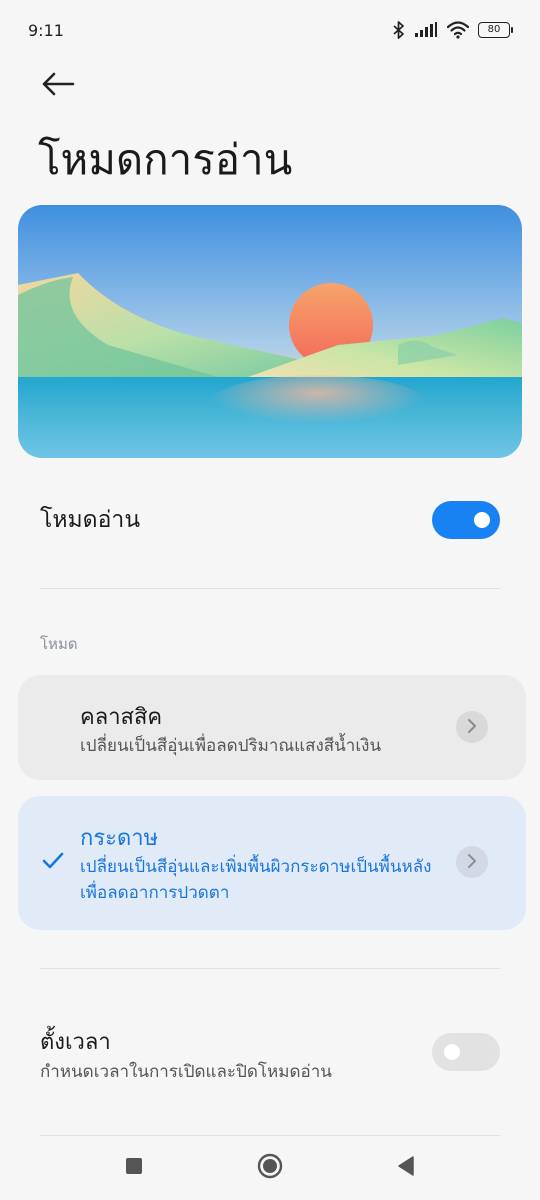 Image resolution: width=540 pixels, height=1200 pixels. I want to click on bluetooth-icon, so click(399, 30).